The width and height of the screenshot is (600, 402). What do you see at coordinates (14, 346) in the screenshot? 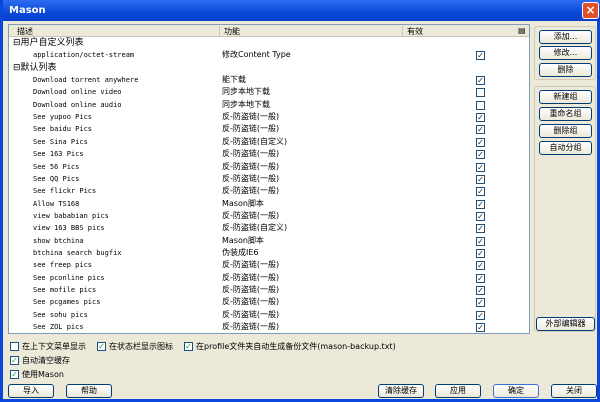
I see `checkbox` at bounding box center [14, 346].